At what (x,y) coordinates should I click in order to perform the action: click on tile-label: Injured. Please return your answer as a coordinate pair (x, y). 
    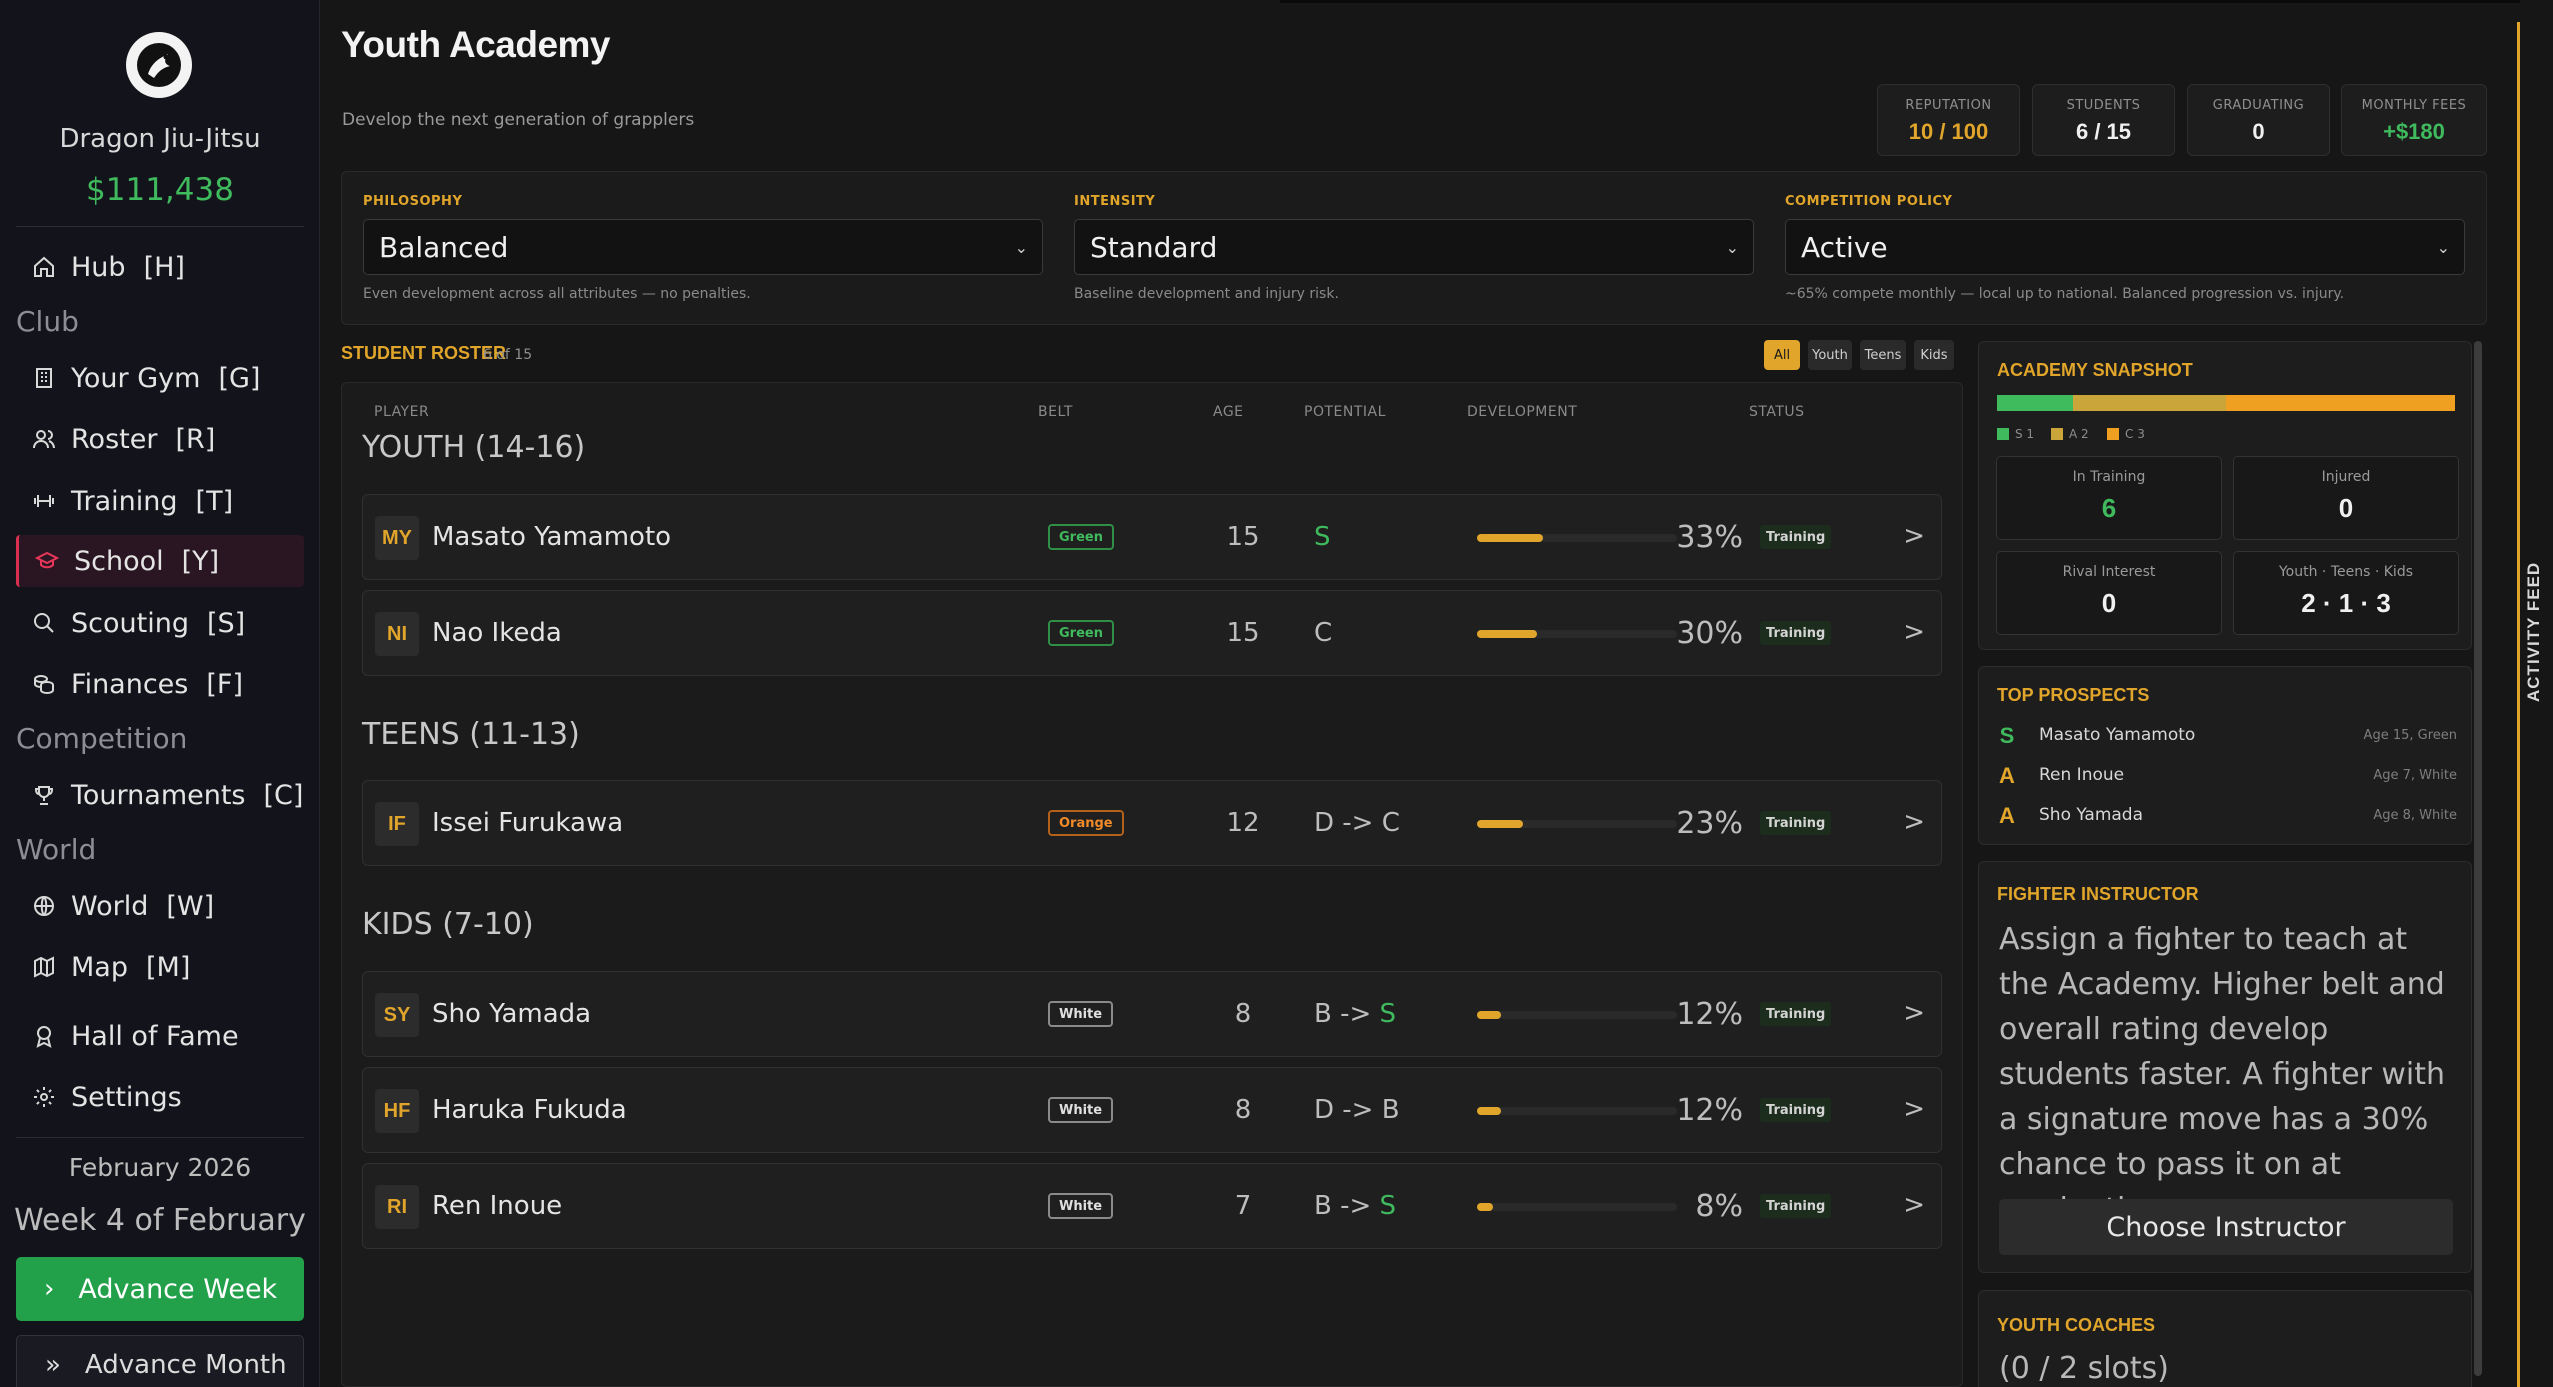
    Looking at the image, I should click on (2346, 477).